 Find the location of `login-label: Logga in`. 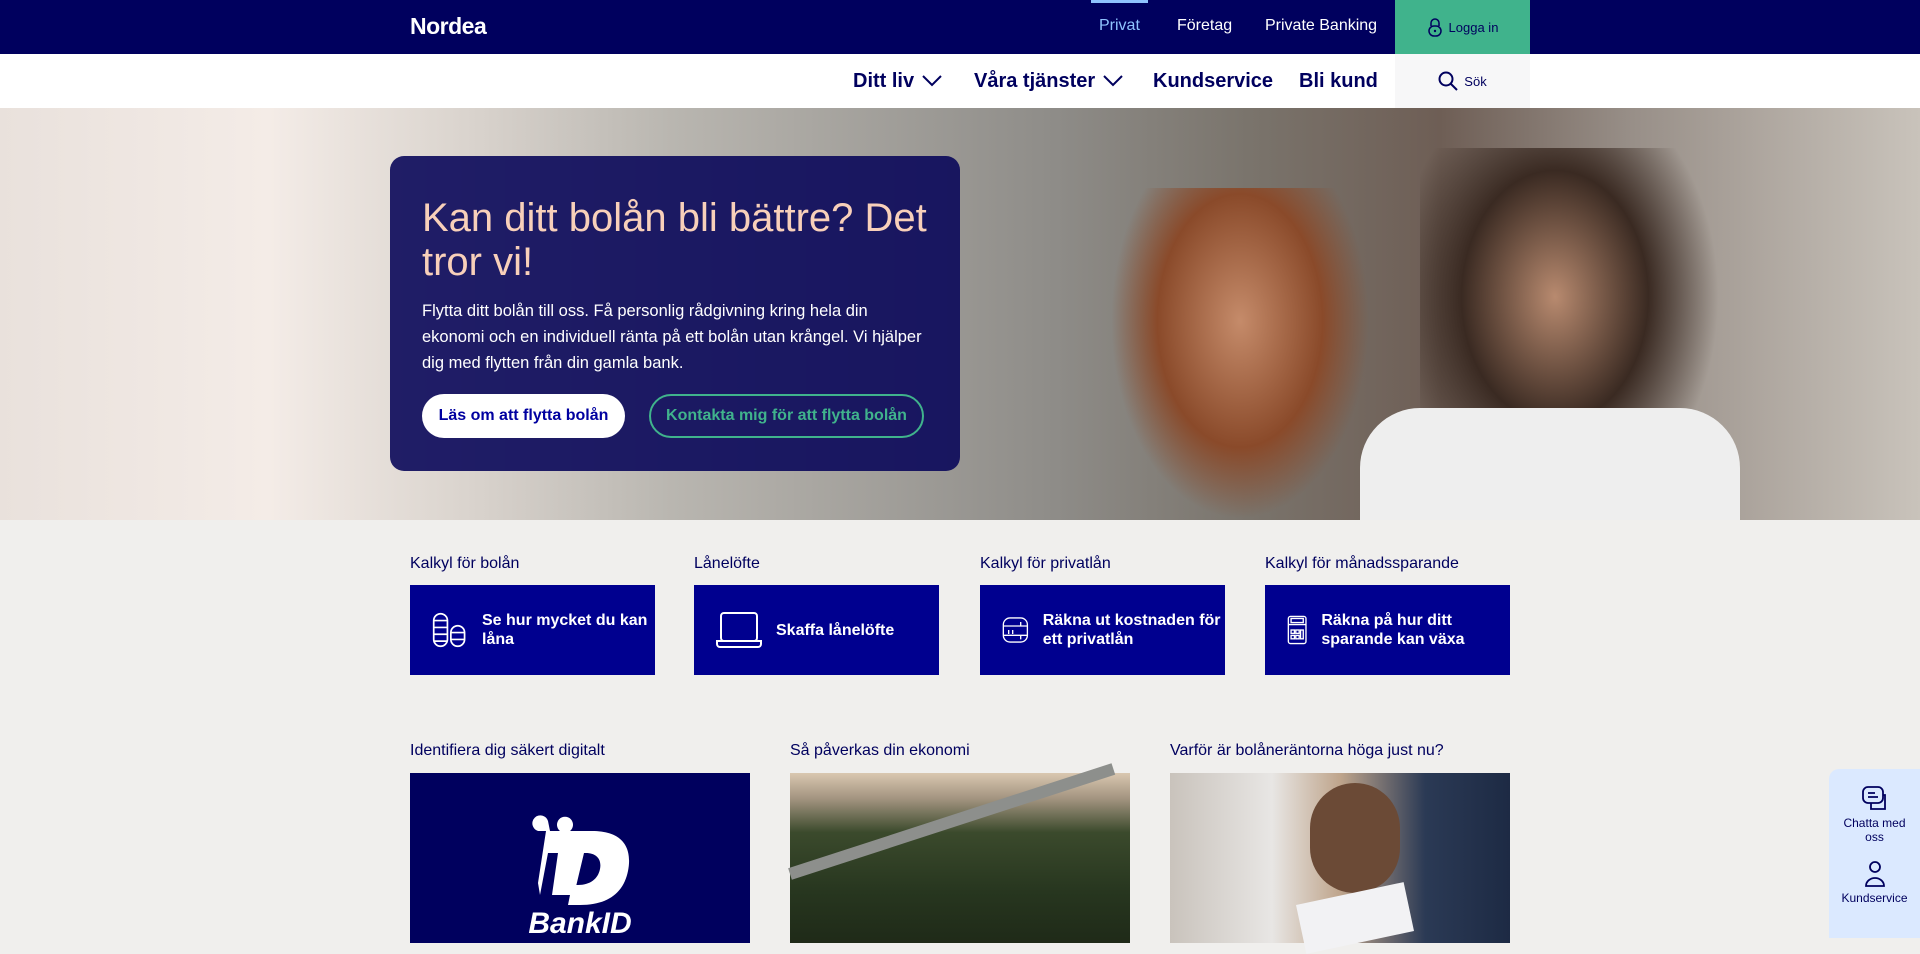

login-label: Logga in is located at coordinates (1473, 27).